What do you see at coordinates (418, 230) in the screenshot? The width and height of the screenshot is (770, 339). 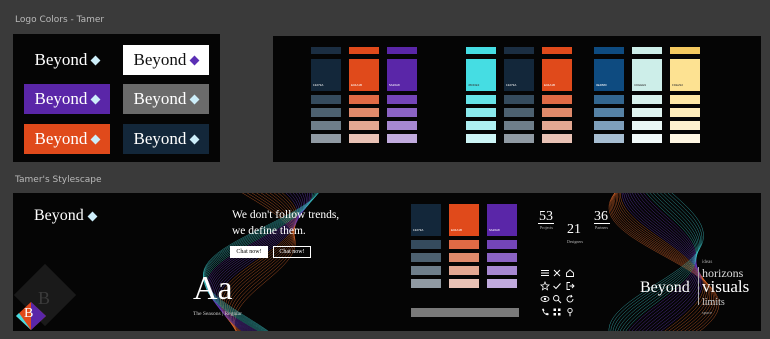 I see `swatch-hex-label: 13273A` at bounding box center [418, 230].